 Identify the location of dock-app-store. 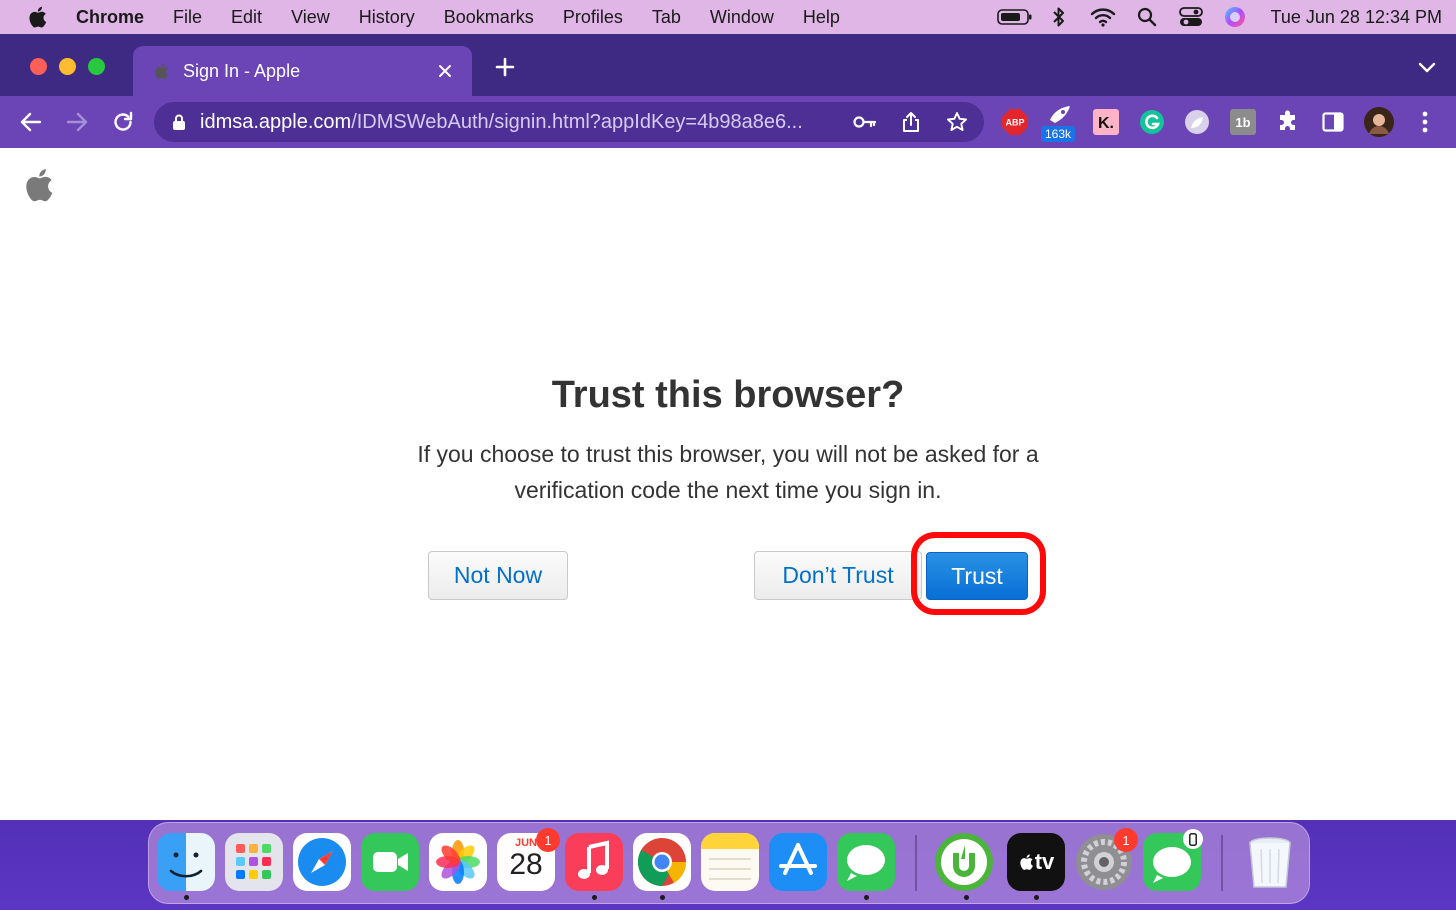
(798, 862).